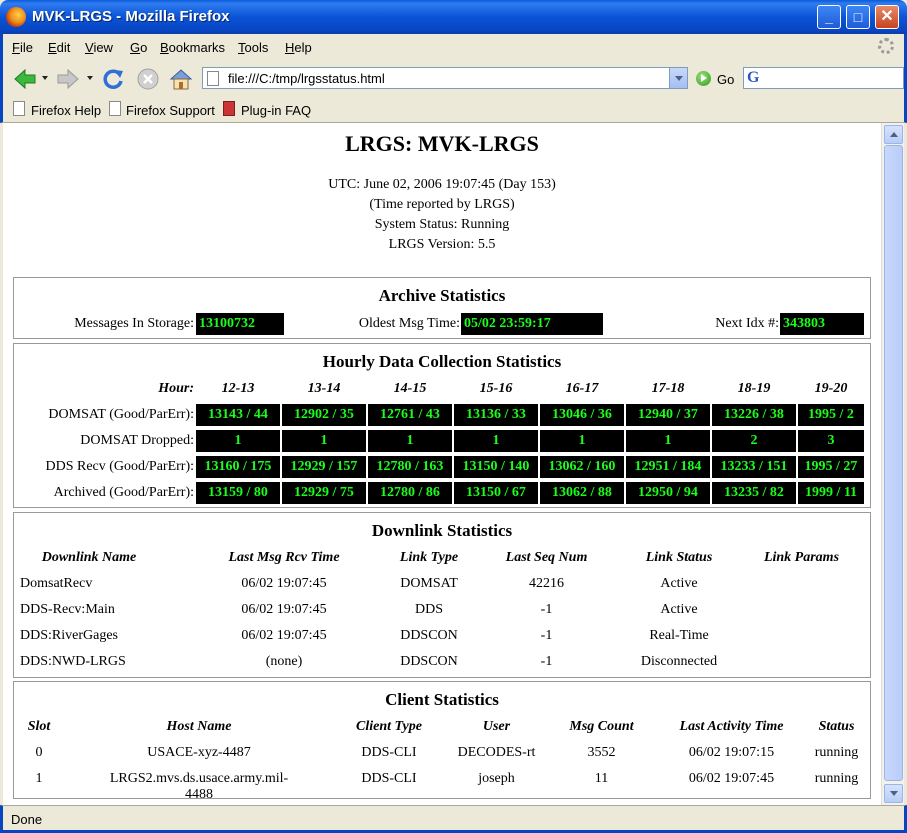 Image resolution: width=907 pixels, height=833 pixels. I want to click on downlink-cell: DDS, so click(428, 609).